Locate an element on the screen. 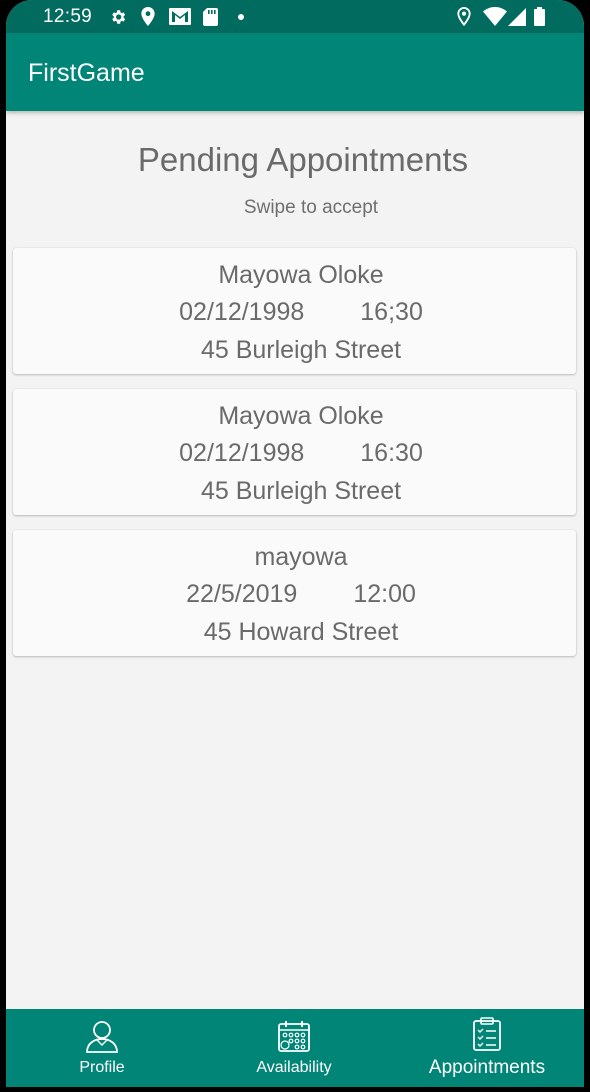 This screenshot has height=1092, width=590. appointment-date: 22/5/2019 is located at coordinates (242, 594).